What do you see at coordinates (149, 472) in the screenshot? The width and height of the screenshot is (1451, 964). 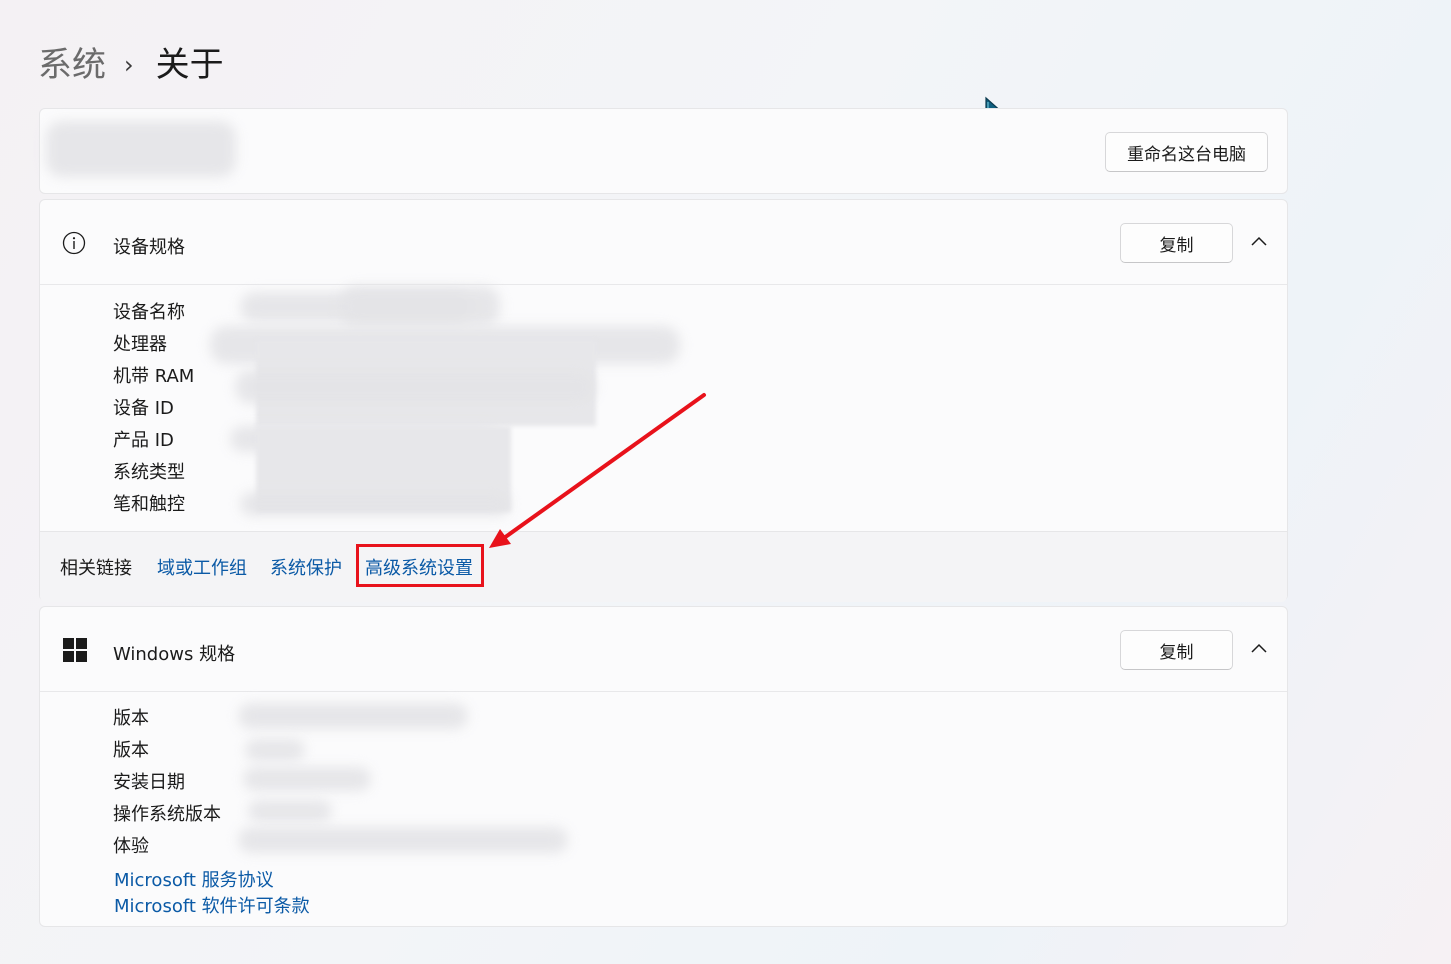 I see `spec-label-system-type: 系统类型` at bounding box center [149, 472].